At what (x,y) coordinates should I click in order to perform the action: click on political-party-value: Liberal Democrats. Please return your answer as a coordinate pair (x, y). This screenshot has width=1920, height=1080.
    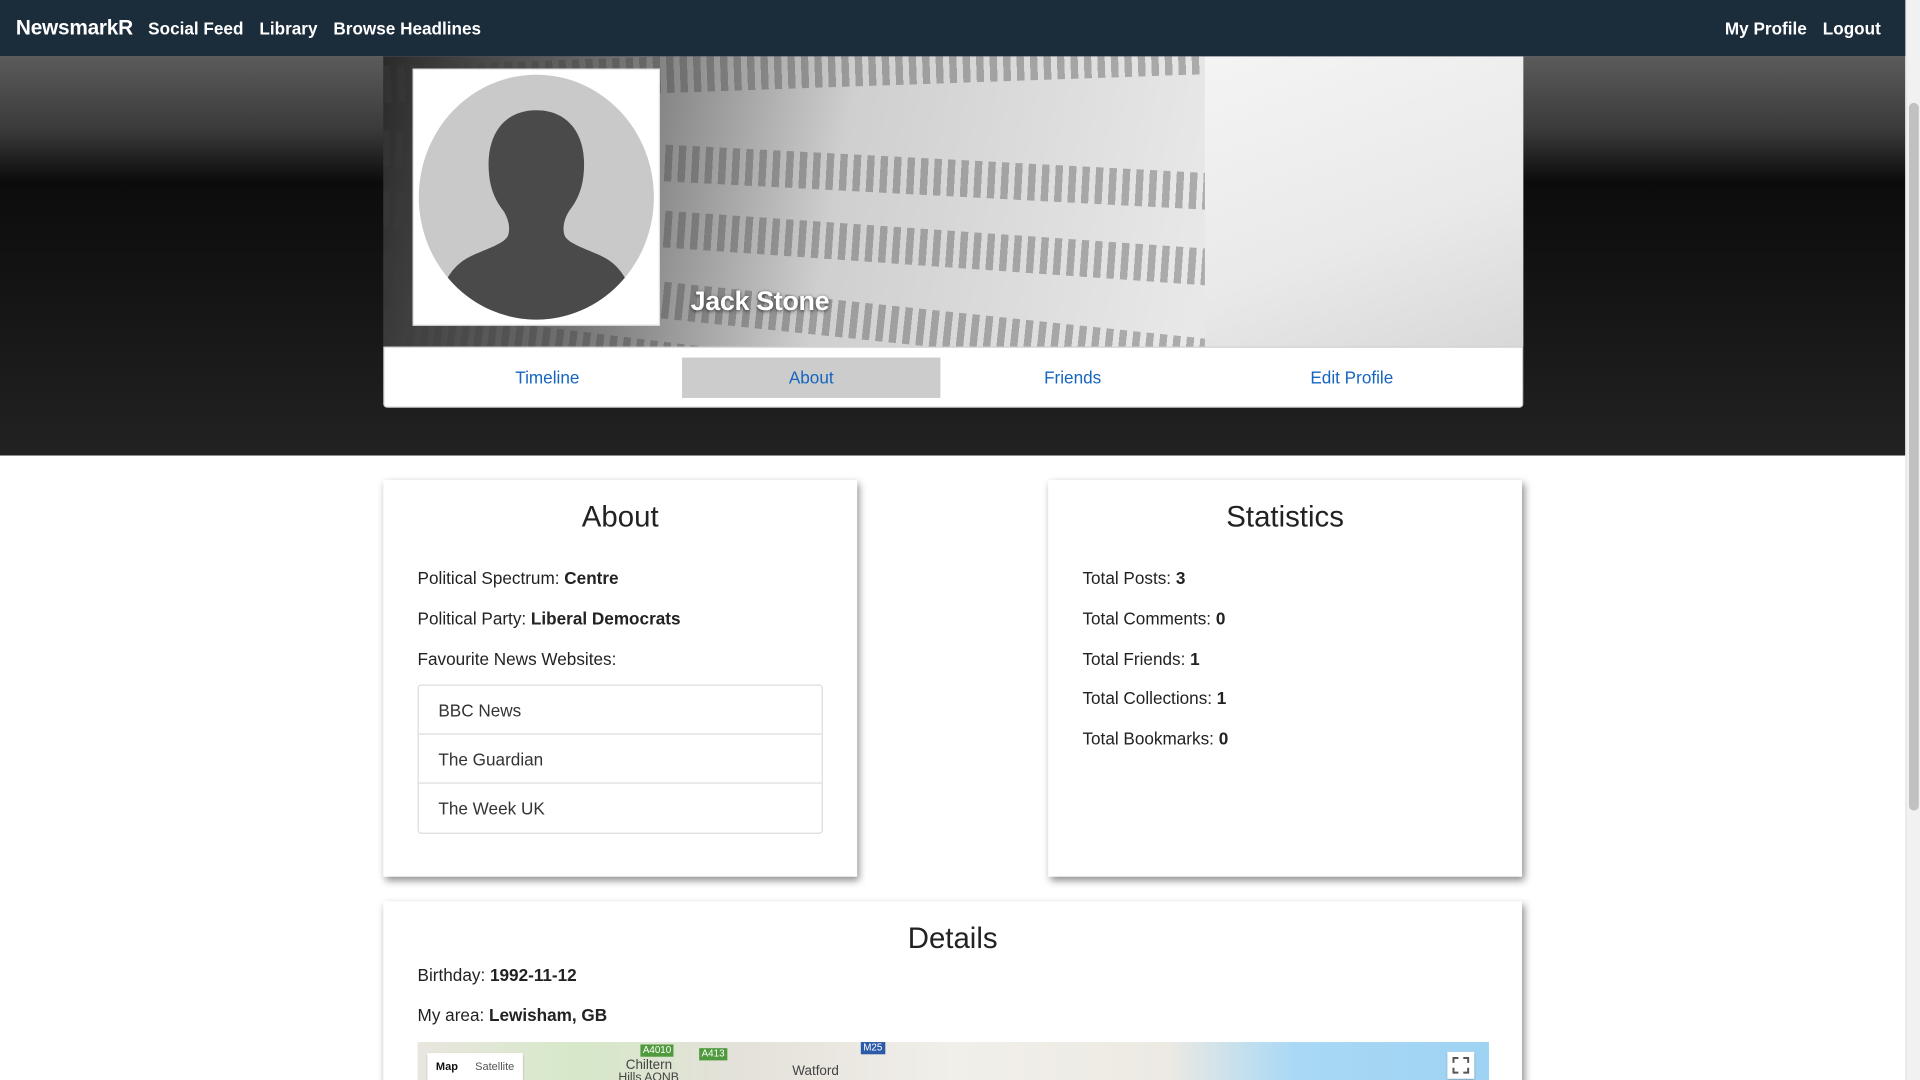
    Looking at the image, I should click on (605, 618).